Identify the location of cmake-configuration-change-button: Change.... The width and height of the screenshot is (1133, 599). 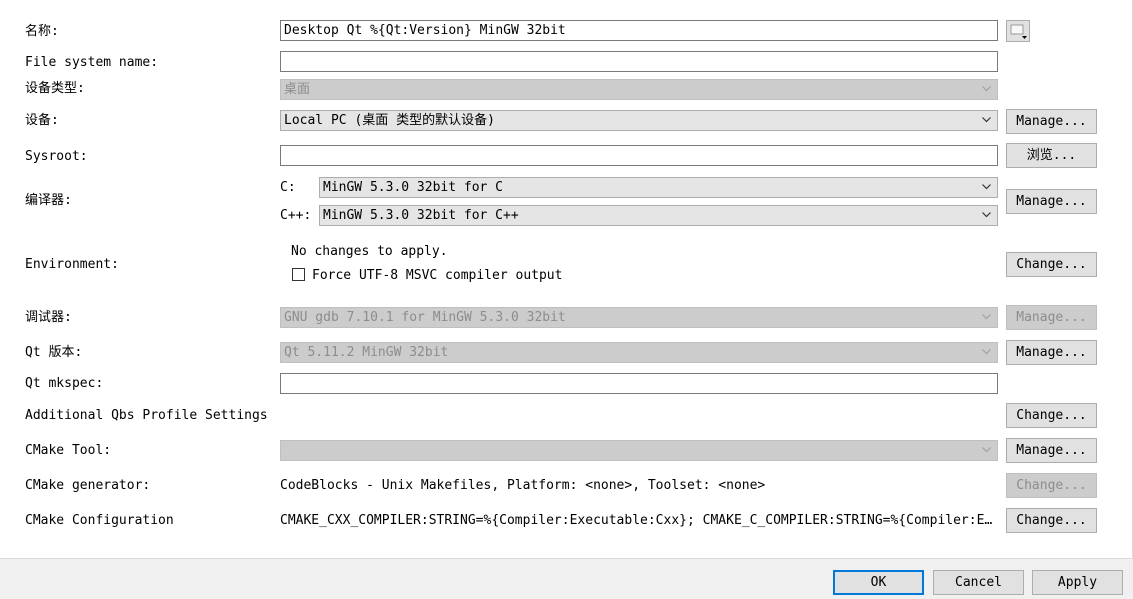
(1051, 520).